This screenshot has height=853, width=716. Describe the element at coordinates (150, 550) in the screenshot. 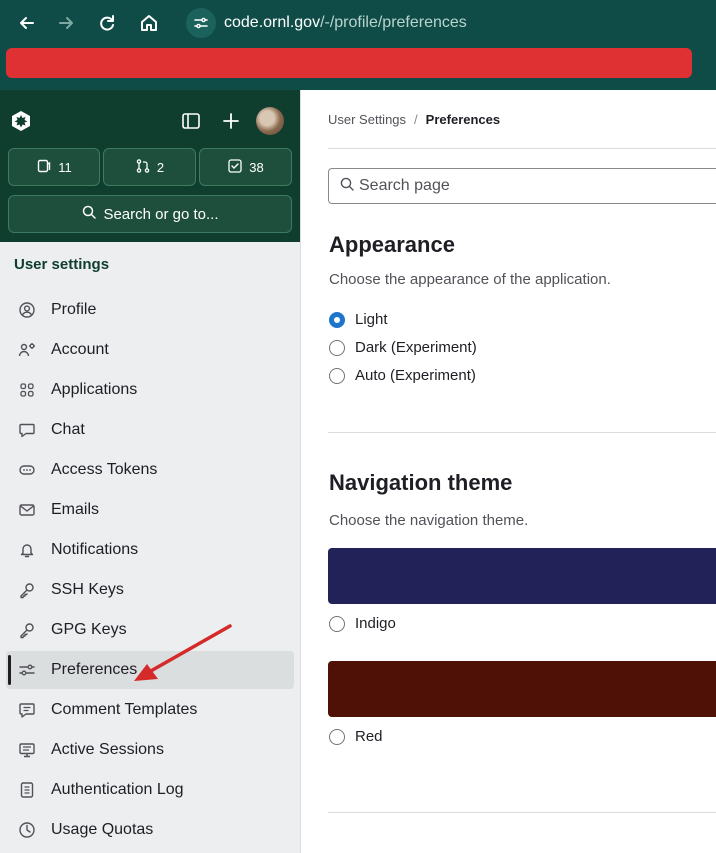

I see `sidebar-item-notifications: Notifications` at that location.